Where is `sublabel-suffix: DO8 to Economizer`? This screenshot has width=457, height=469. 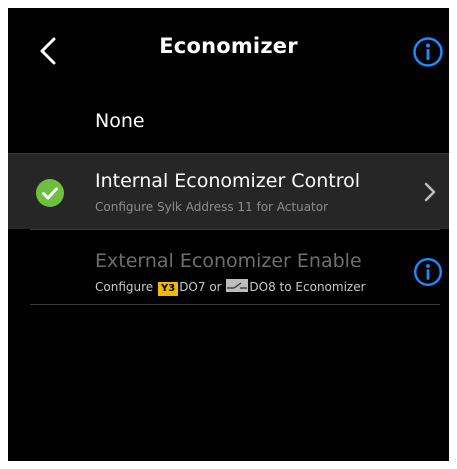
sublabel-suffix: DO8 to Economizer is located at coordinates (307, 287).